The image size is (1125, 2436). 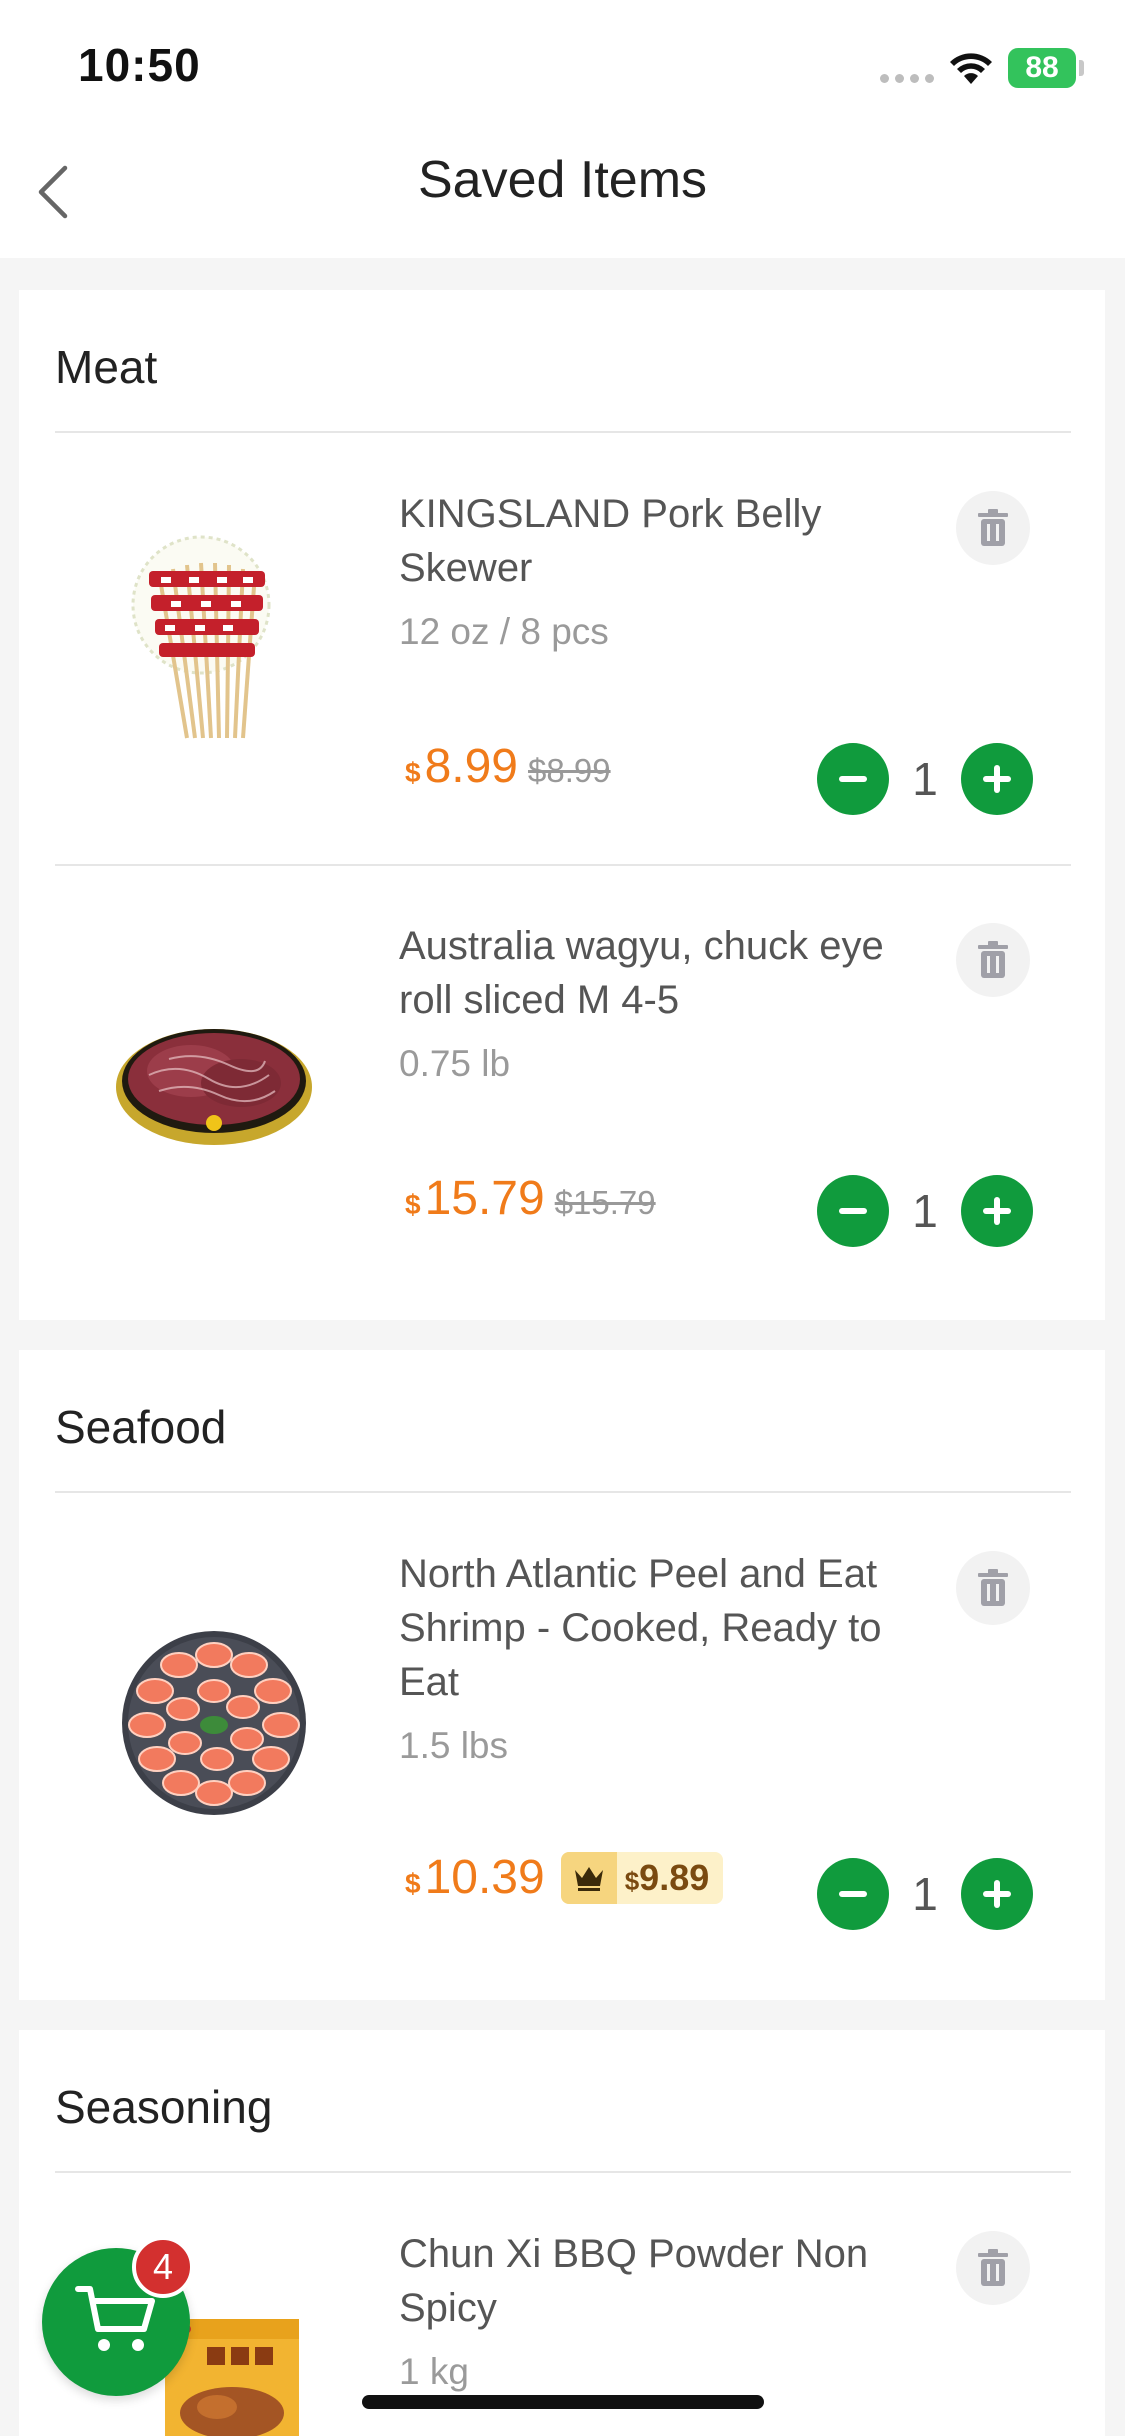 What do you see at coordinates (484, 1877) in the screenshot?
I see `price-value: 10.39` at bounding box center [484, 1877].